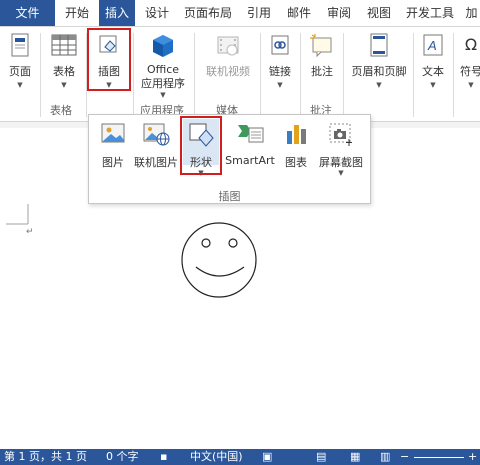  Describe the element at coordinates (379, 71) in the screenshot. I see `header-footer-label: 页眉和页脚` at that location.